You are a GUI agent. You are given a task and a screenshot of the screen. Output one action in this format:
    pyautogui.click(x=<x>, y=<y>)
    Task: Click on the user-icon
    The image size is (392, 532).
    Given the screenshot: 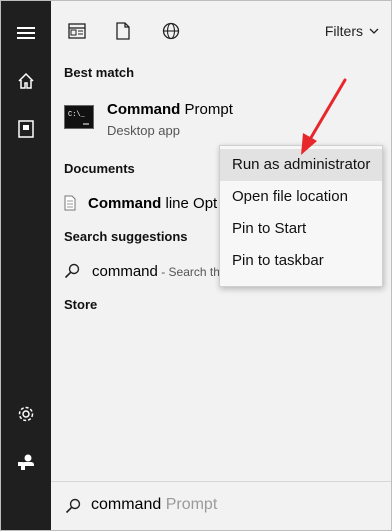 What is the action you would take?
    pyautogui.click(x=26, y=462)
    